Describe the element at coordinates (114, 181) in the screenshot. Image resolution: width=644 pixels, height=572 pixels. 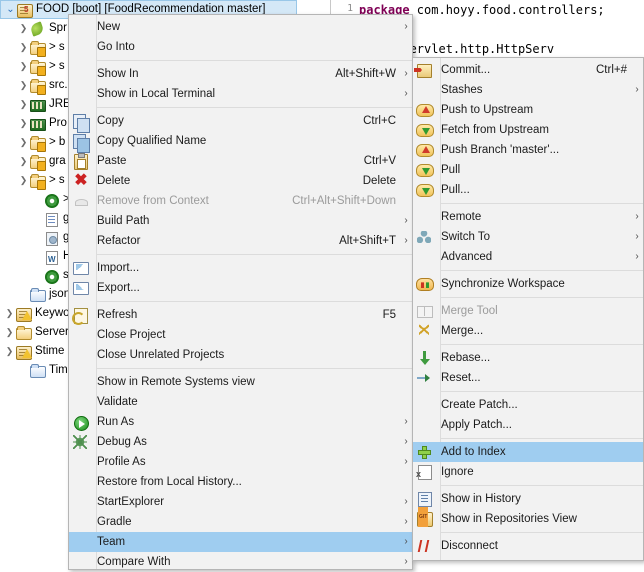
I see `menu-item-delete-label: Delete` at that location.